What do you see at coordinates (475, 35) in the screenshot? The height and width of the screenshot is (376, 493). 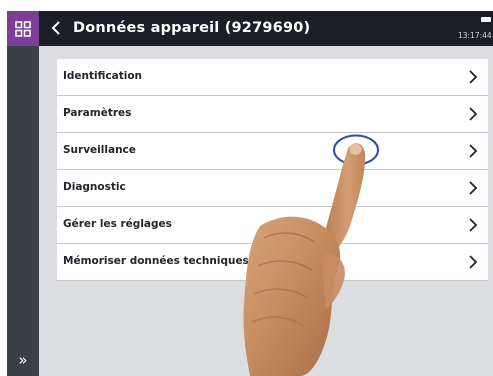 I see `clock: 13:17:44` at bounding box center [475, 35].